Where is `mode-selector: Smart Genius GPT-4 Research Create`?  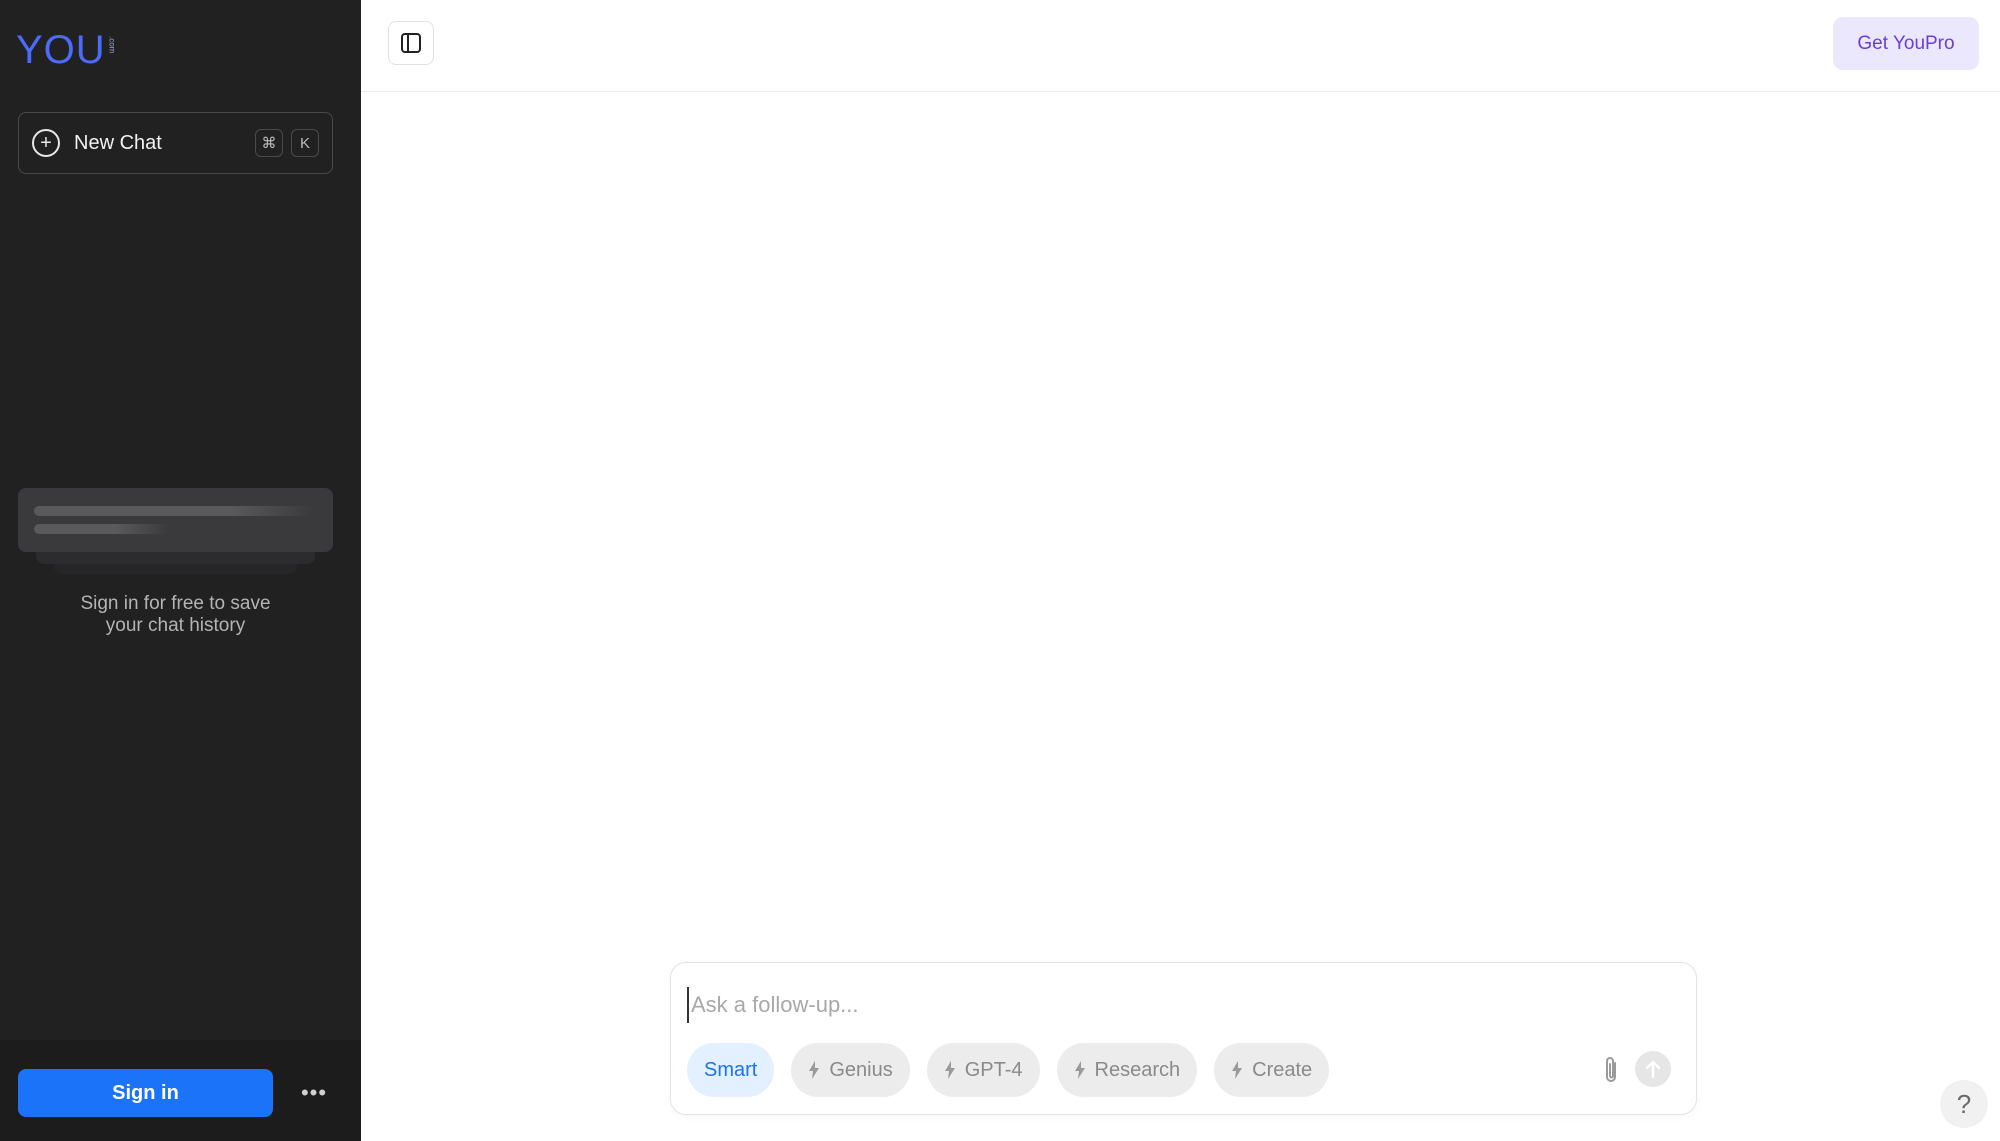
mode-selector: Smart Genius GPT-4 Research Create is located at coordinates (1008, 1070).